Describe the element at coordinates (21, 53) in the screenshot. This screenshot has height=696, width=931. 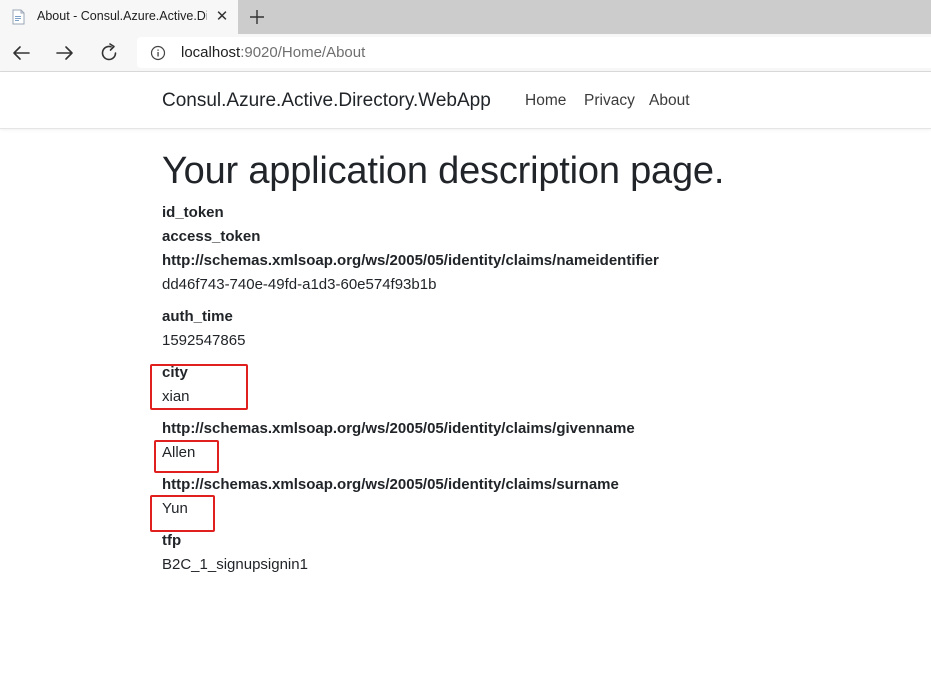
I see `arrow-left-icon` at that location.